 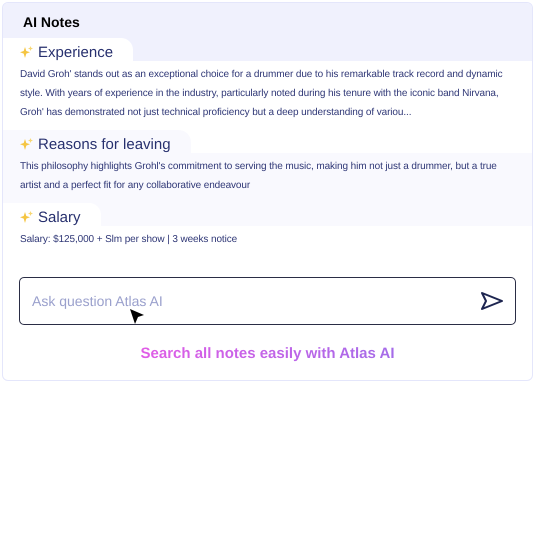 I want to click on section-text: Salary: $125,000 + Slm per show | 3 weeks notice, so click(x=129, y=240).